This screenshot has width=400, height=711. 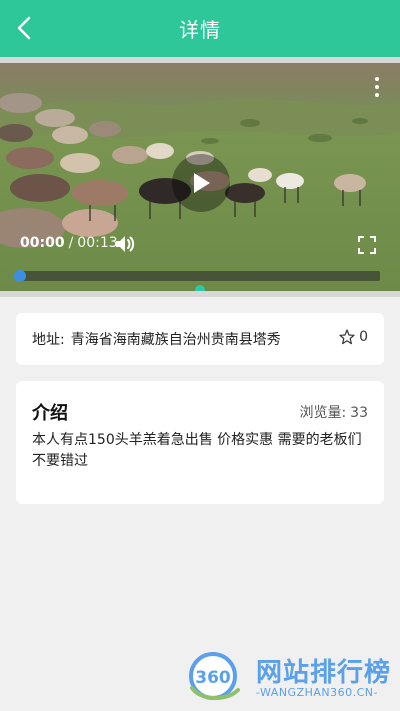 I want to click on logo-360-icon: 360, so click(x=214, y=676).